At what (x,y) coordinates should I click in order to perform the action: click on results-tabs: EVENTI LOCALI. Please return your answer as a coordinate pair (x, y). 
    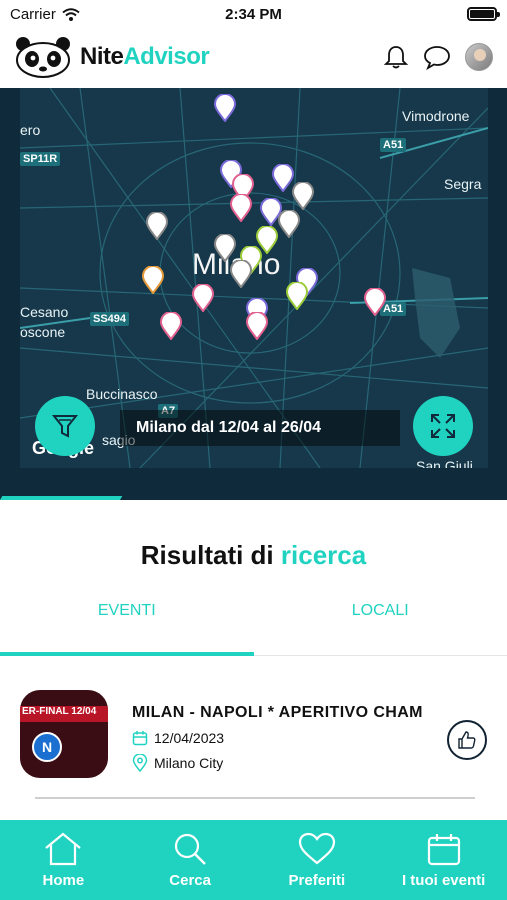
    Looking at the image, I should click on (253, 628).